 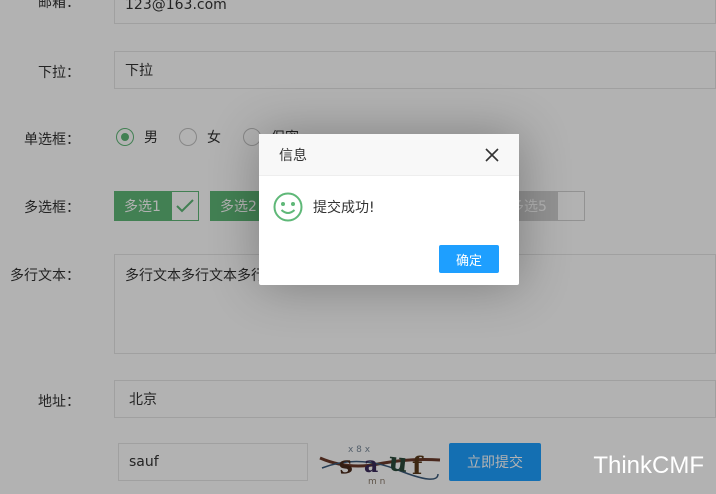 What do you see at coordinates (293, 155) in the screenshot?
I see `dialog-title: 信息` at bounding box center [293, 155].